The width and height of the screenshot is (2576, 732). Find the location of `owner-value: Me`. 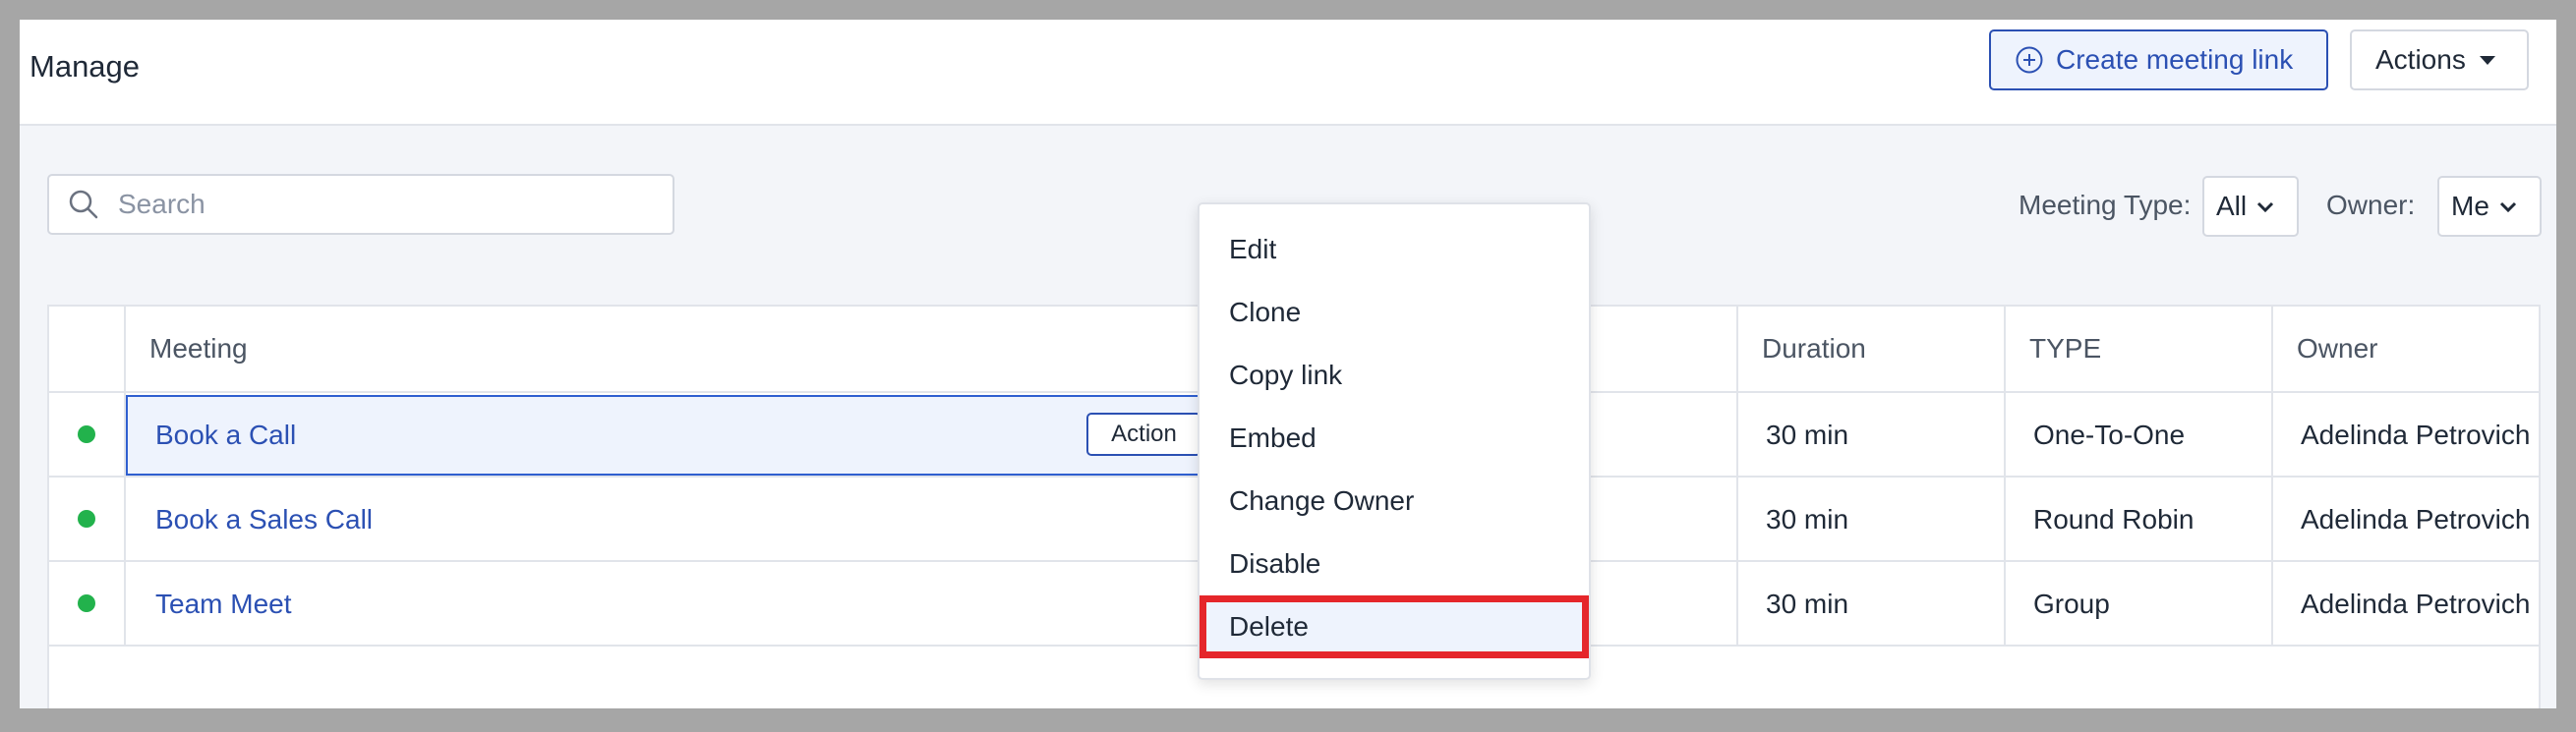

owner-value: Me is located at coordinates (2470, 206).